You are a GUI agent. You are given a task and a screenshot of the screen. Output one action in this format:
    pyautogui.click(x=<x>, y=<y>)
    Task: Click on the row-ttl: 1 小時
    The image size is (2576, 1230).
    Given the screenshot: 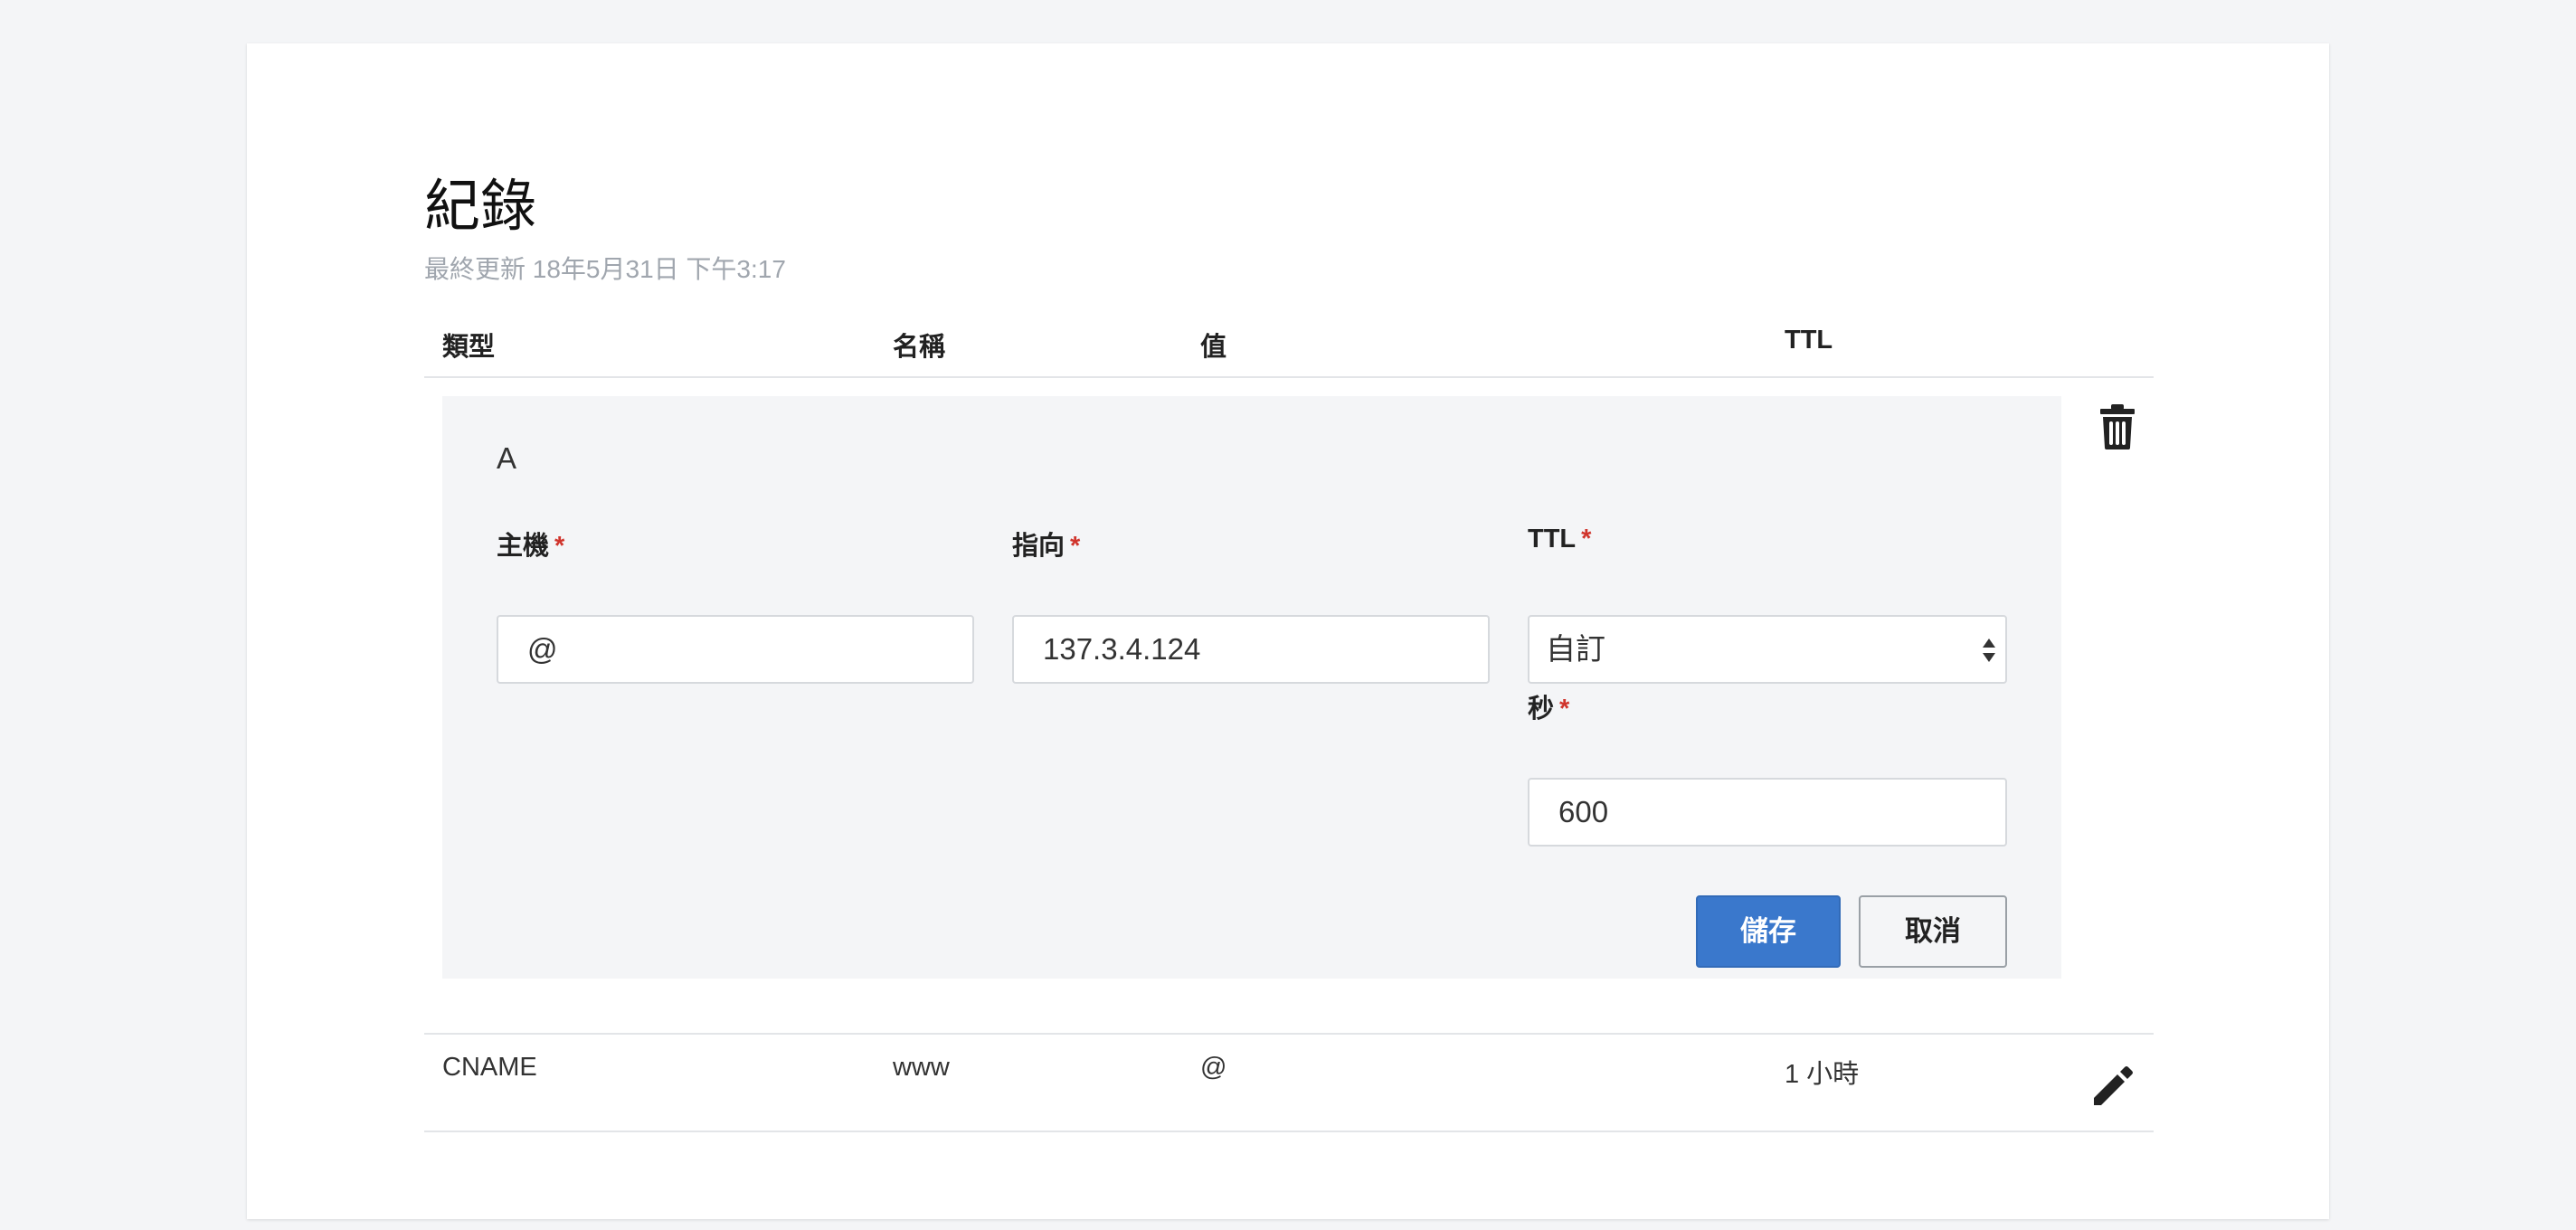 What is the action you would take?
    pyautogui.click(x=1823, y=1074)
    